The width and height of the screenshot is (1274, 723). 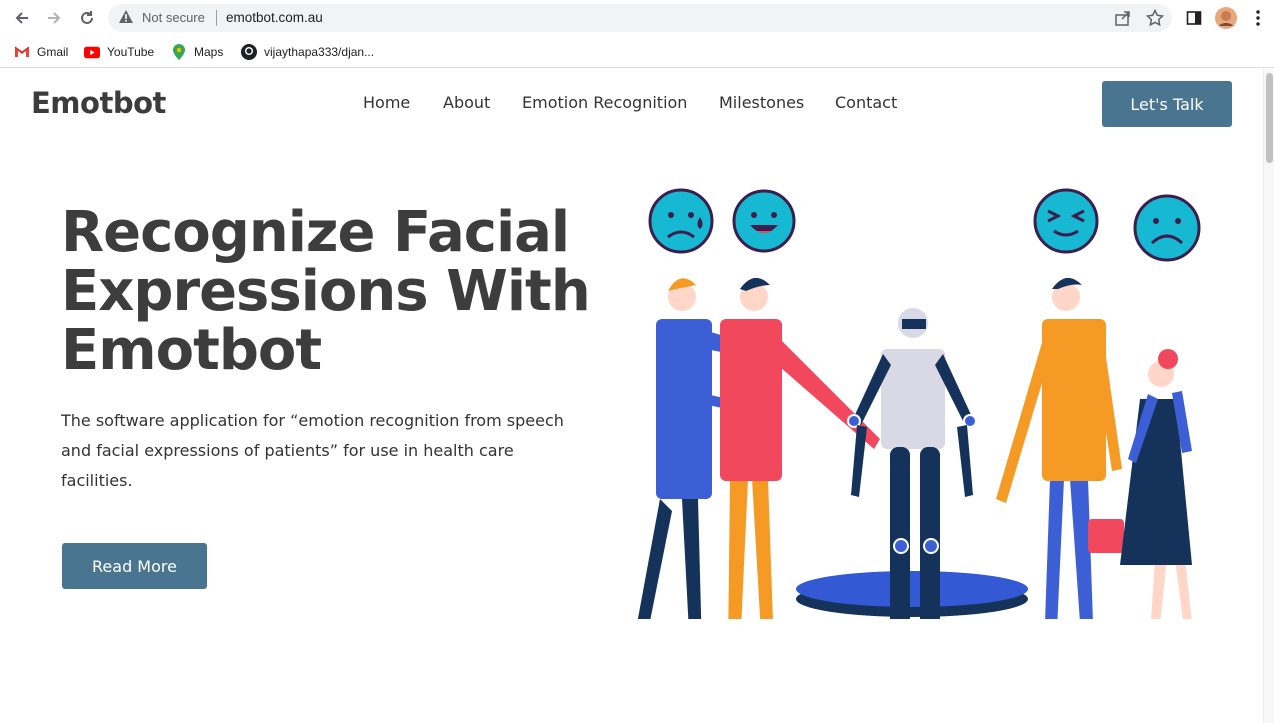 What do you see at coordinates (92, 52) in the screenshot?
I see `youtube-icon` at bounding box center [92, 52].